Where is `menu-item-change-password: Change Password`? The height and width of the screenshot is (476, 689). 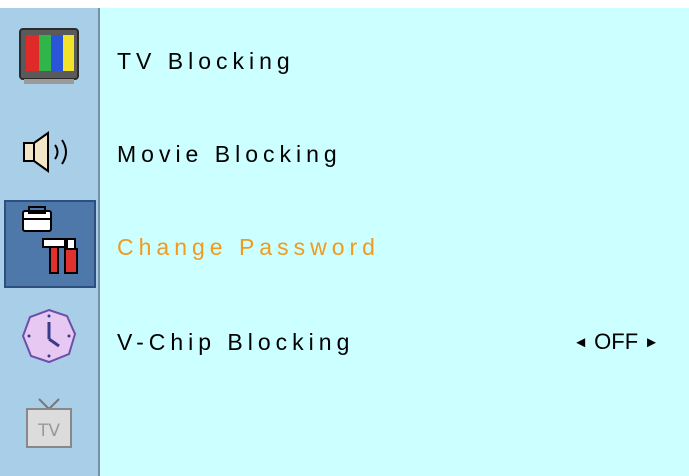
menu-item-change-password: Change Password is located at coordinates (248, 247).